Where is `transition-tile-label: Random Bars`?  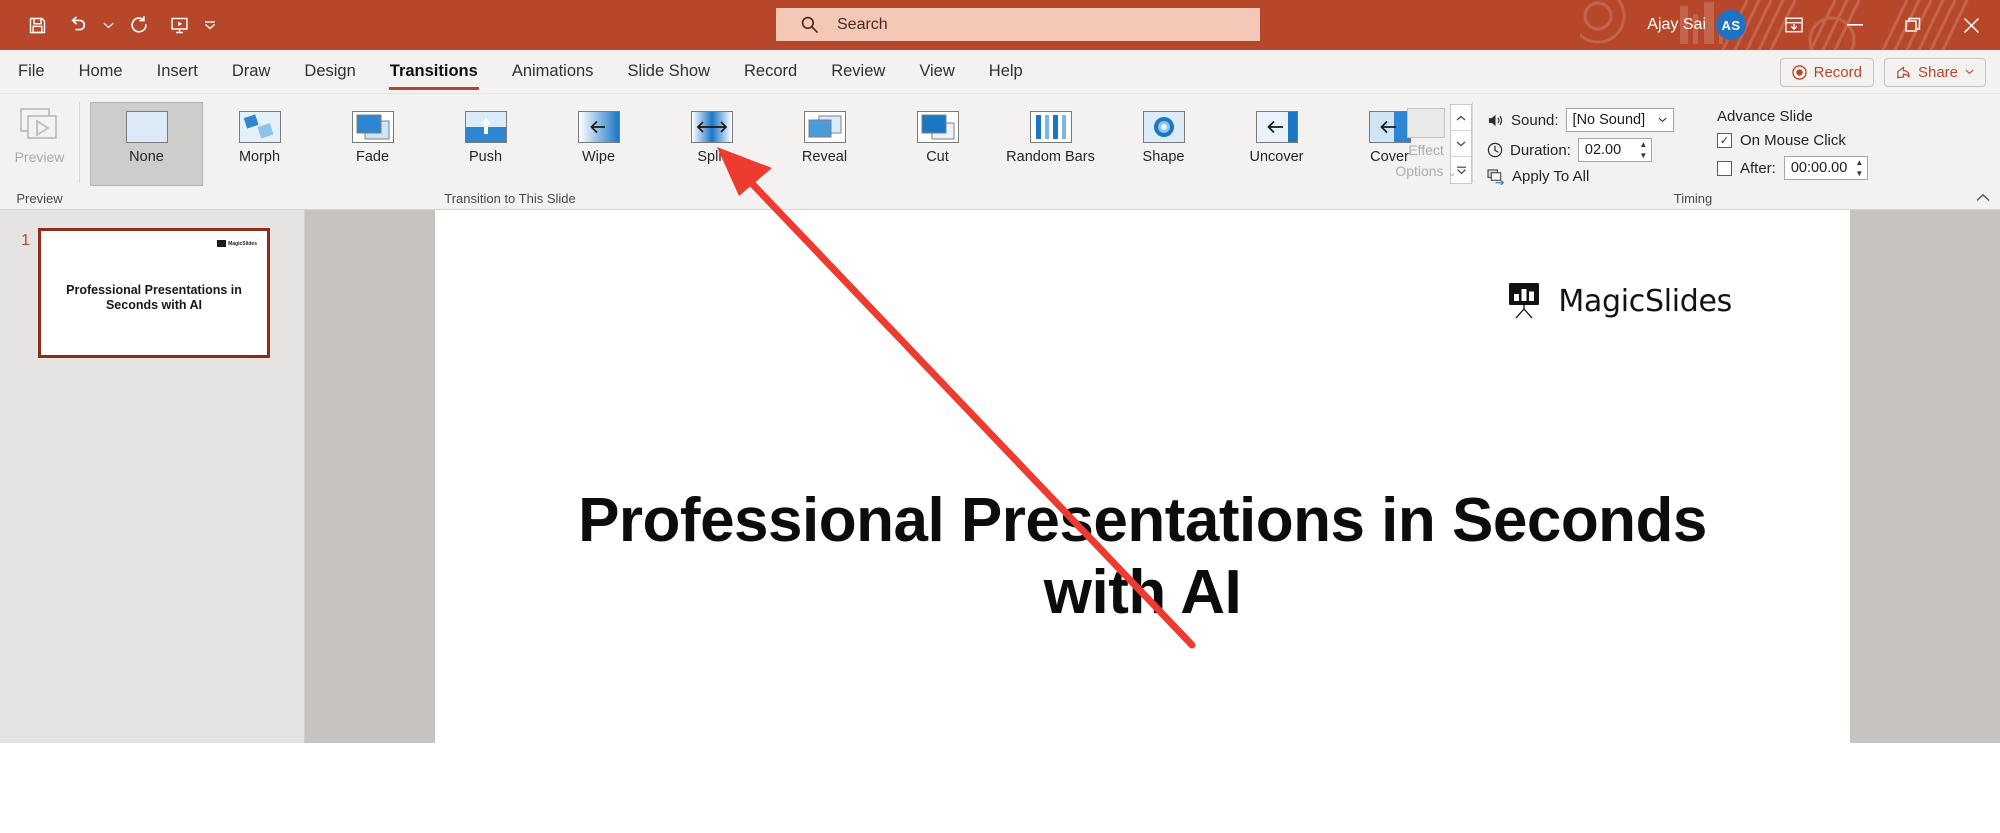
transition-tile-label: Random Bars is located at coordinates (1050, 157).